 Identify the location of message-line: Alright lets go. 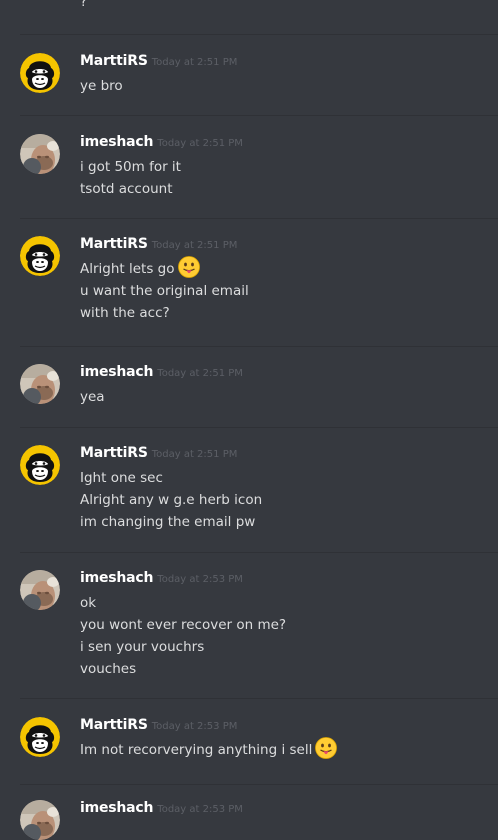
(285, 269).